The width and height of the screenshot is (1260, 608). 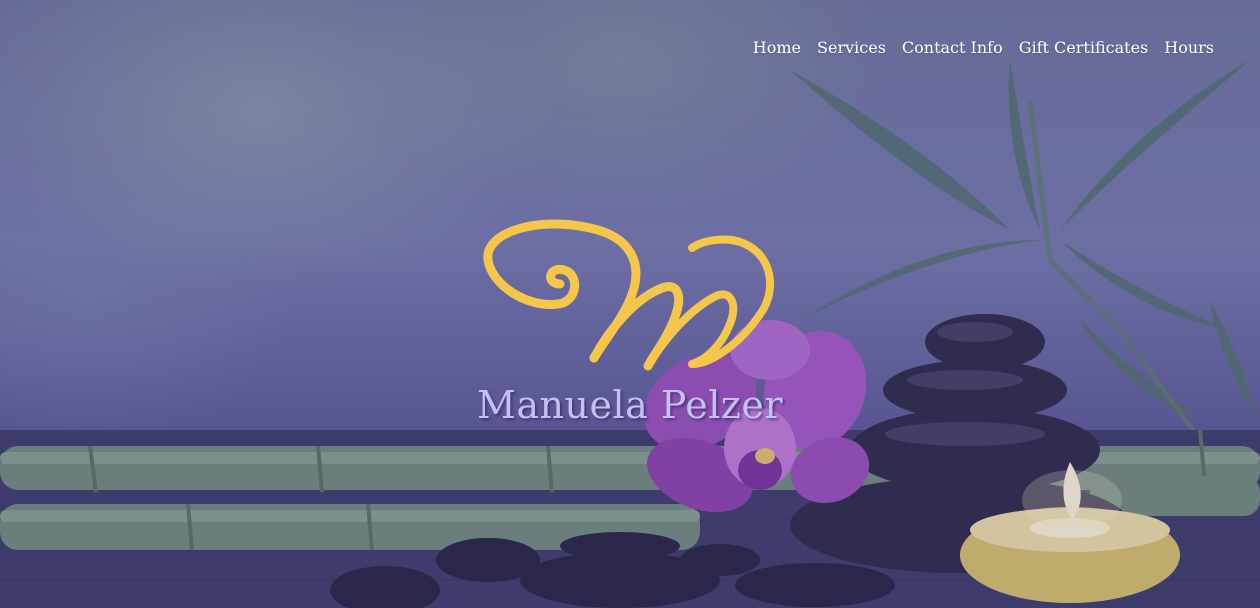 What do you see at coordinates (628, 296) in the screenshot?
I see `m-monogram-logo-icon` at bounding box center [628, 296].